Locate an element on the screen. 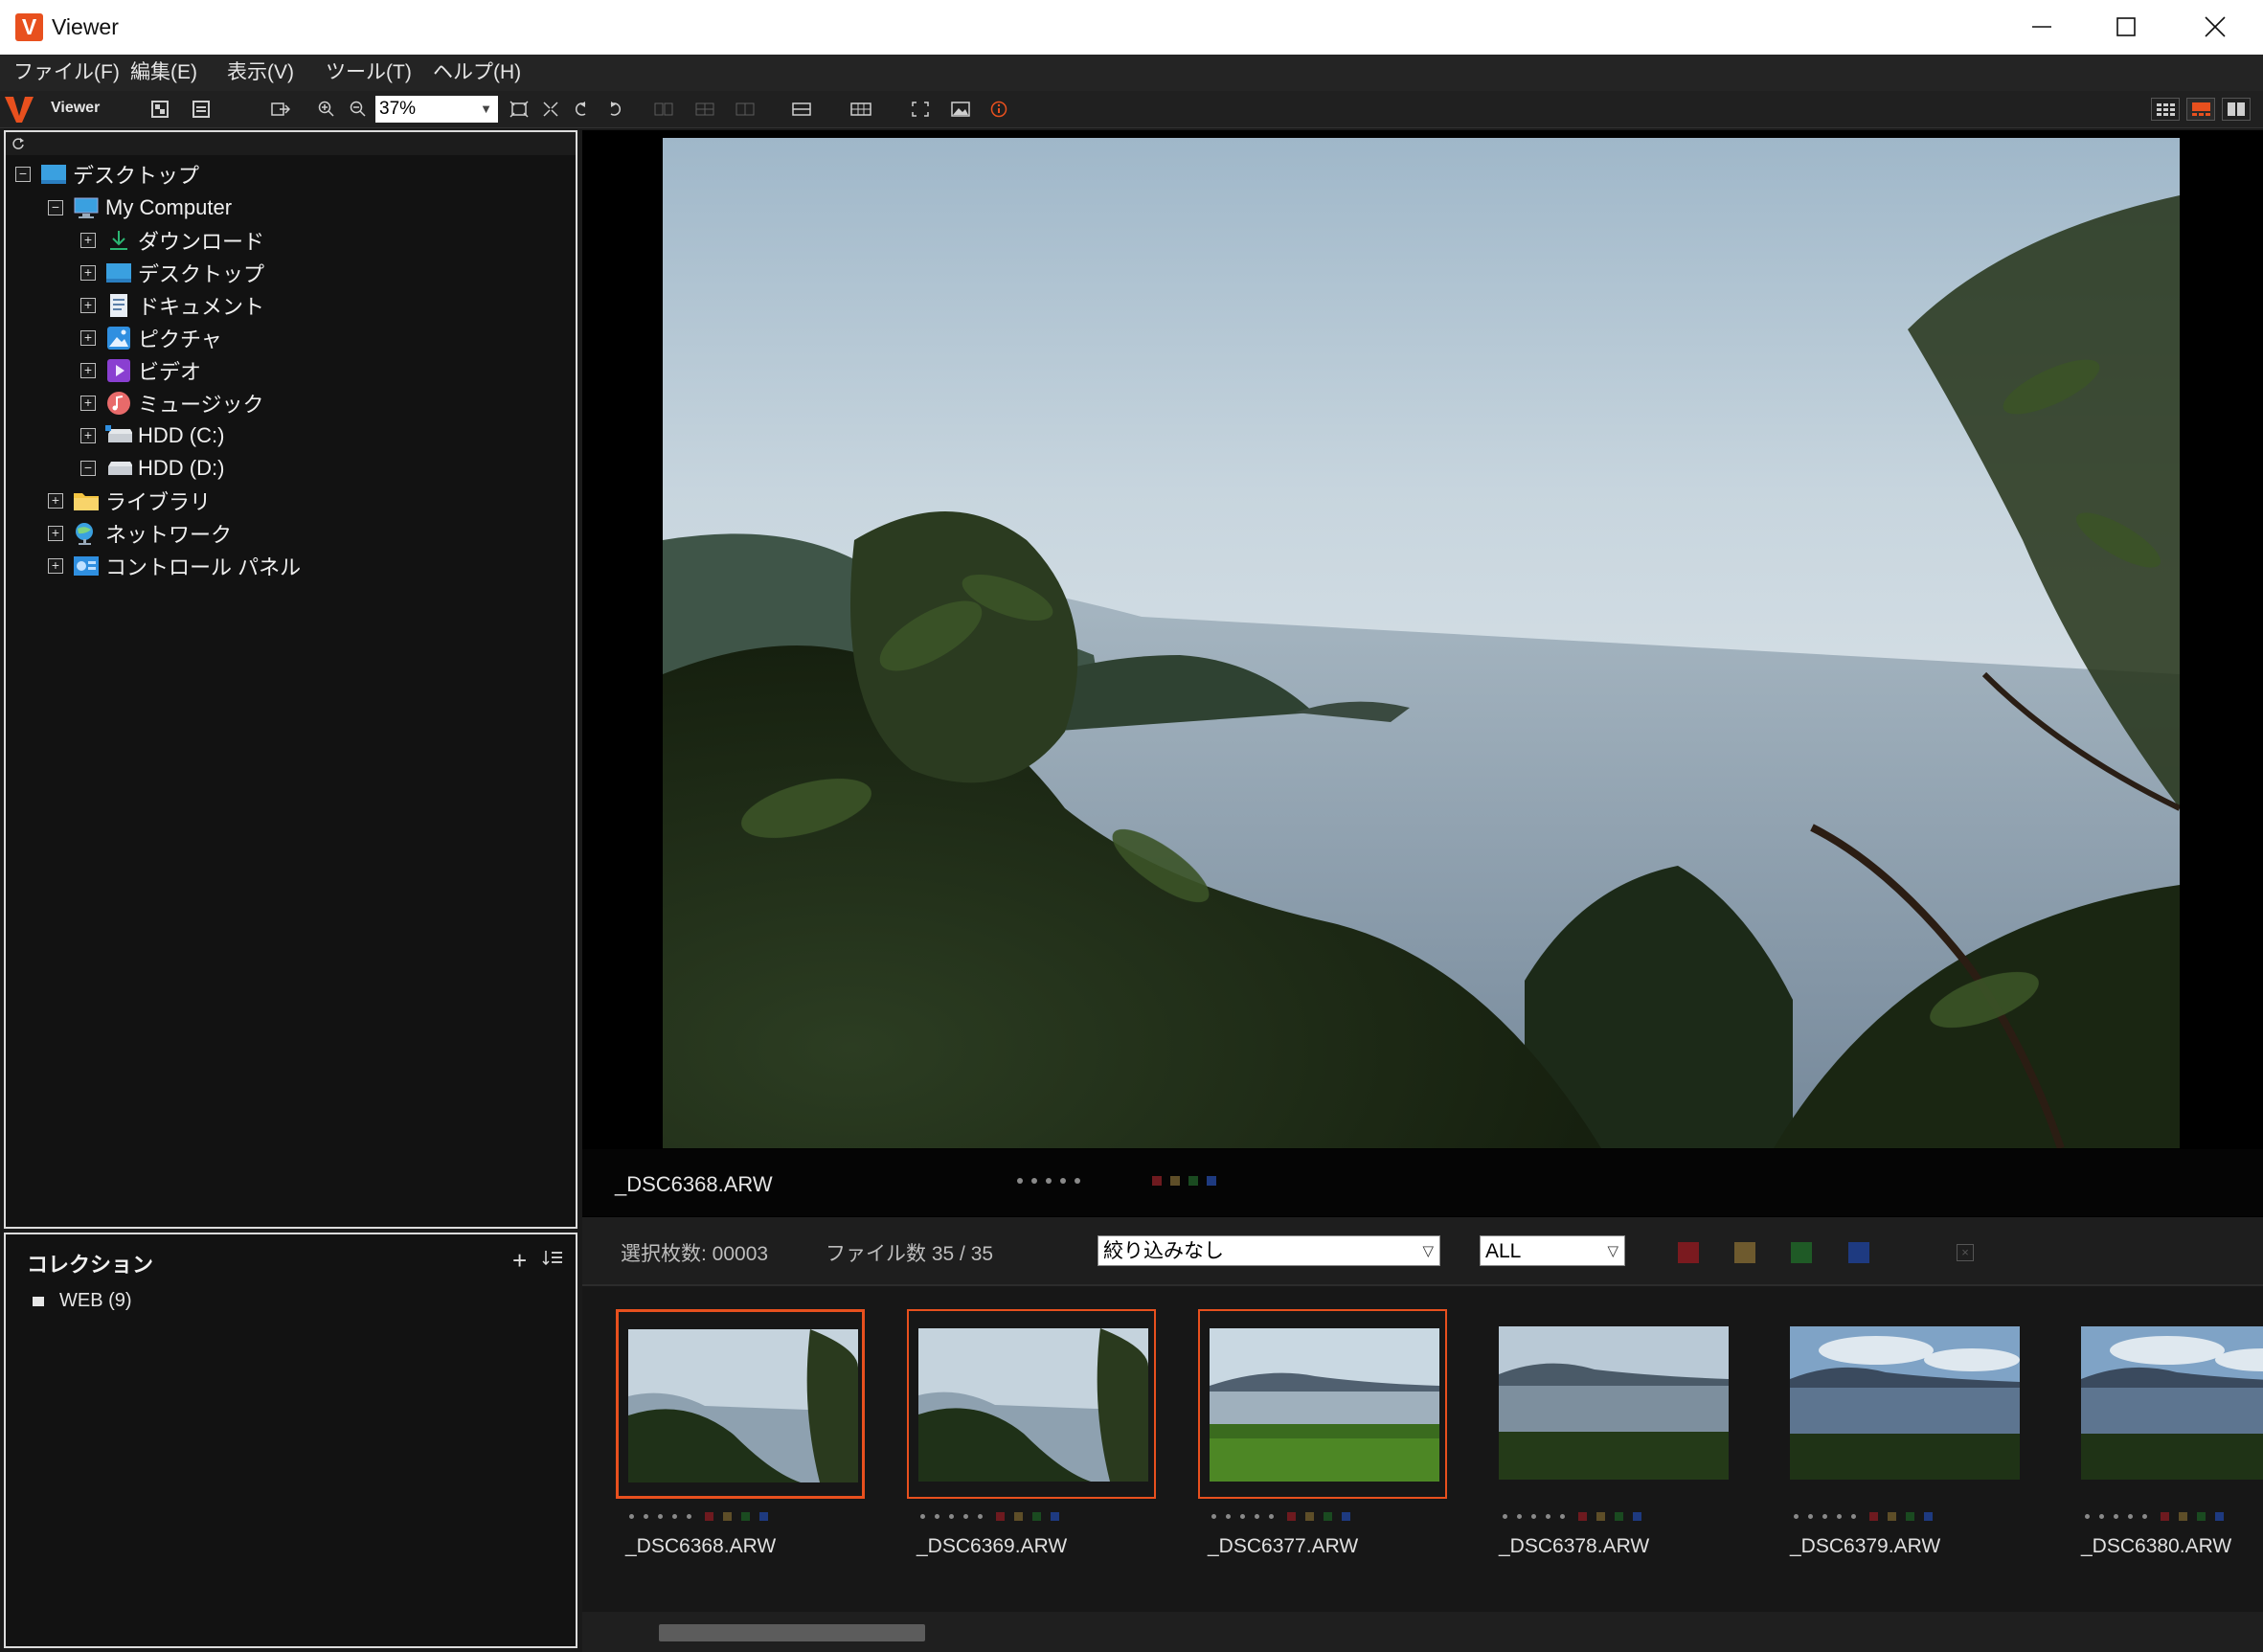  thumbnail-scrollbar is located at coordinates (1423, 1632).